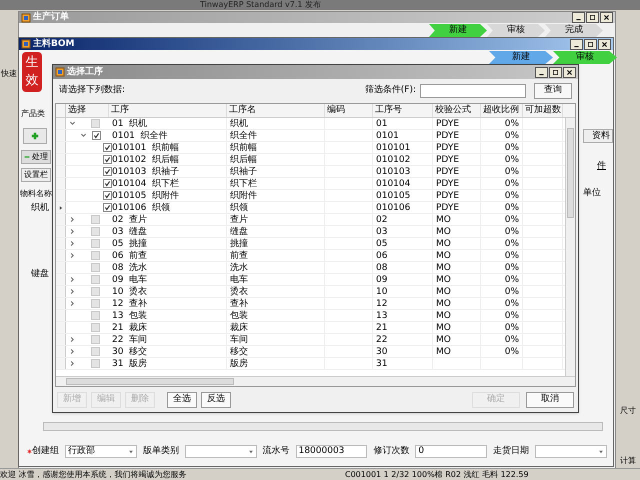 This screenshot has width=640, height=480. I want to click on data-button: 资料, so click(598, 136).